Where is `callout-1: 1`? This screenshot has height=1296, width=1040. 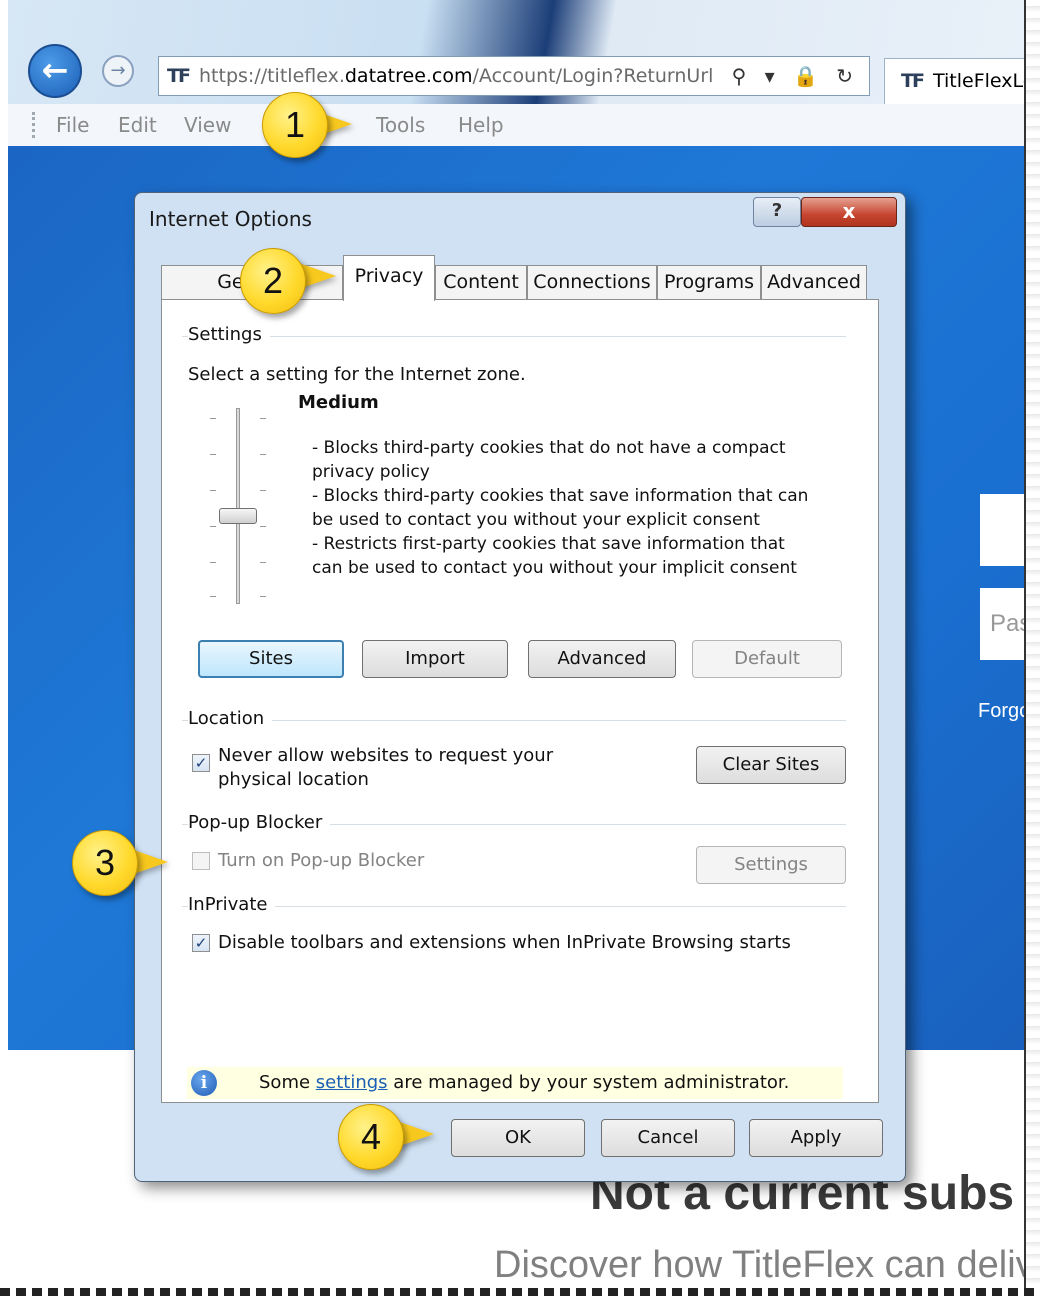 callout-1: 1 is located at coordinates (295, 125).